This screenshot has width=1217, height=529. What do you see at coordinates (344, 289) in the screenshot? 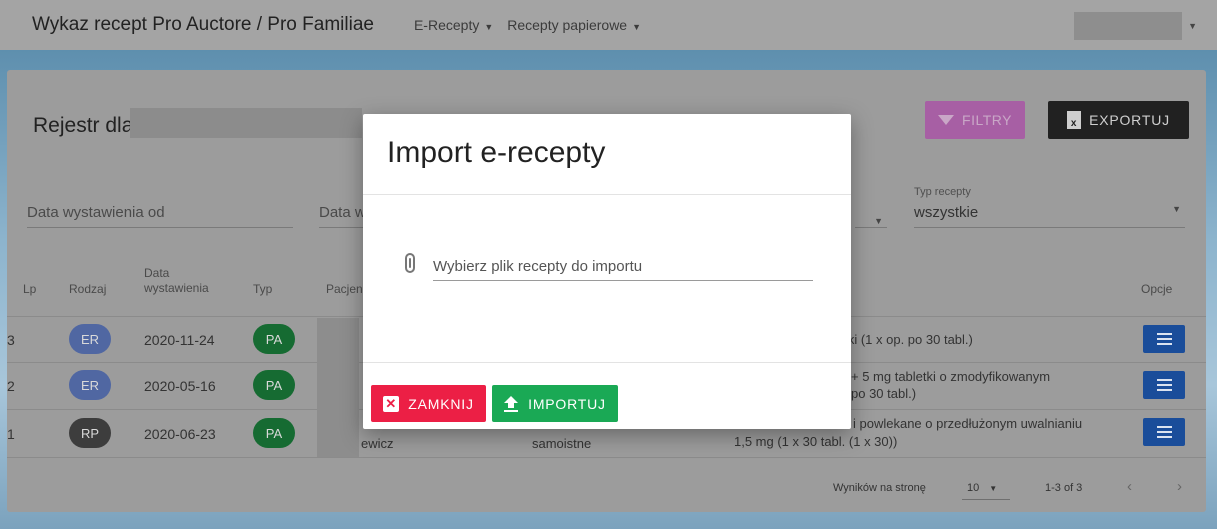
I see `column-header-patient: Pacjen` at bounding box center [344, 289].